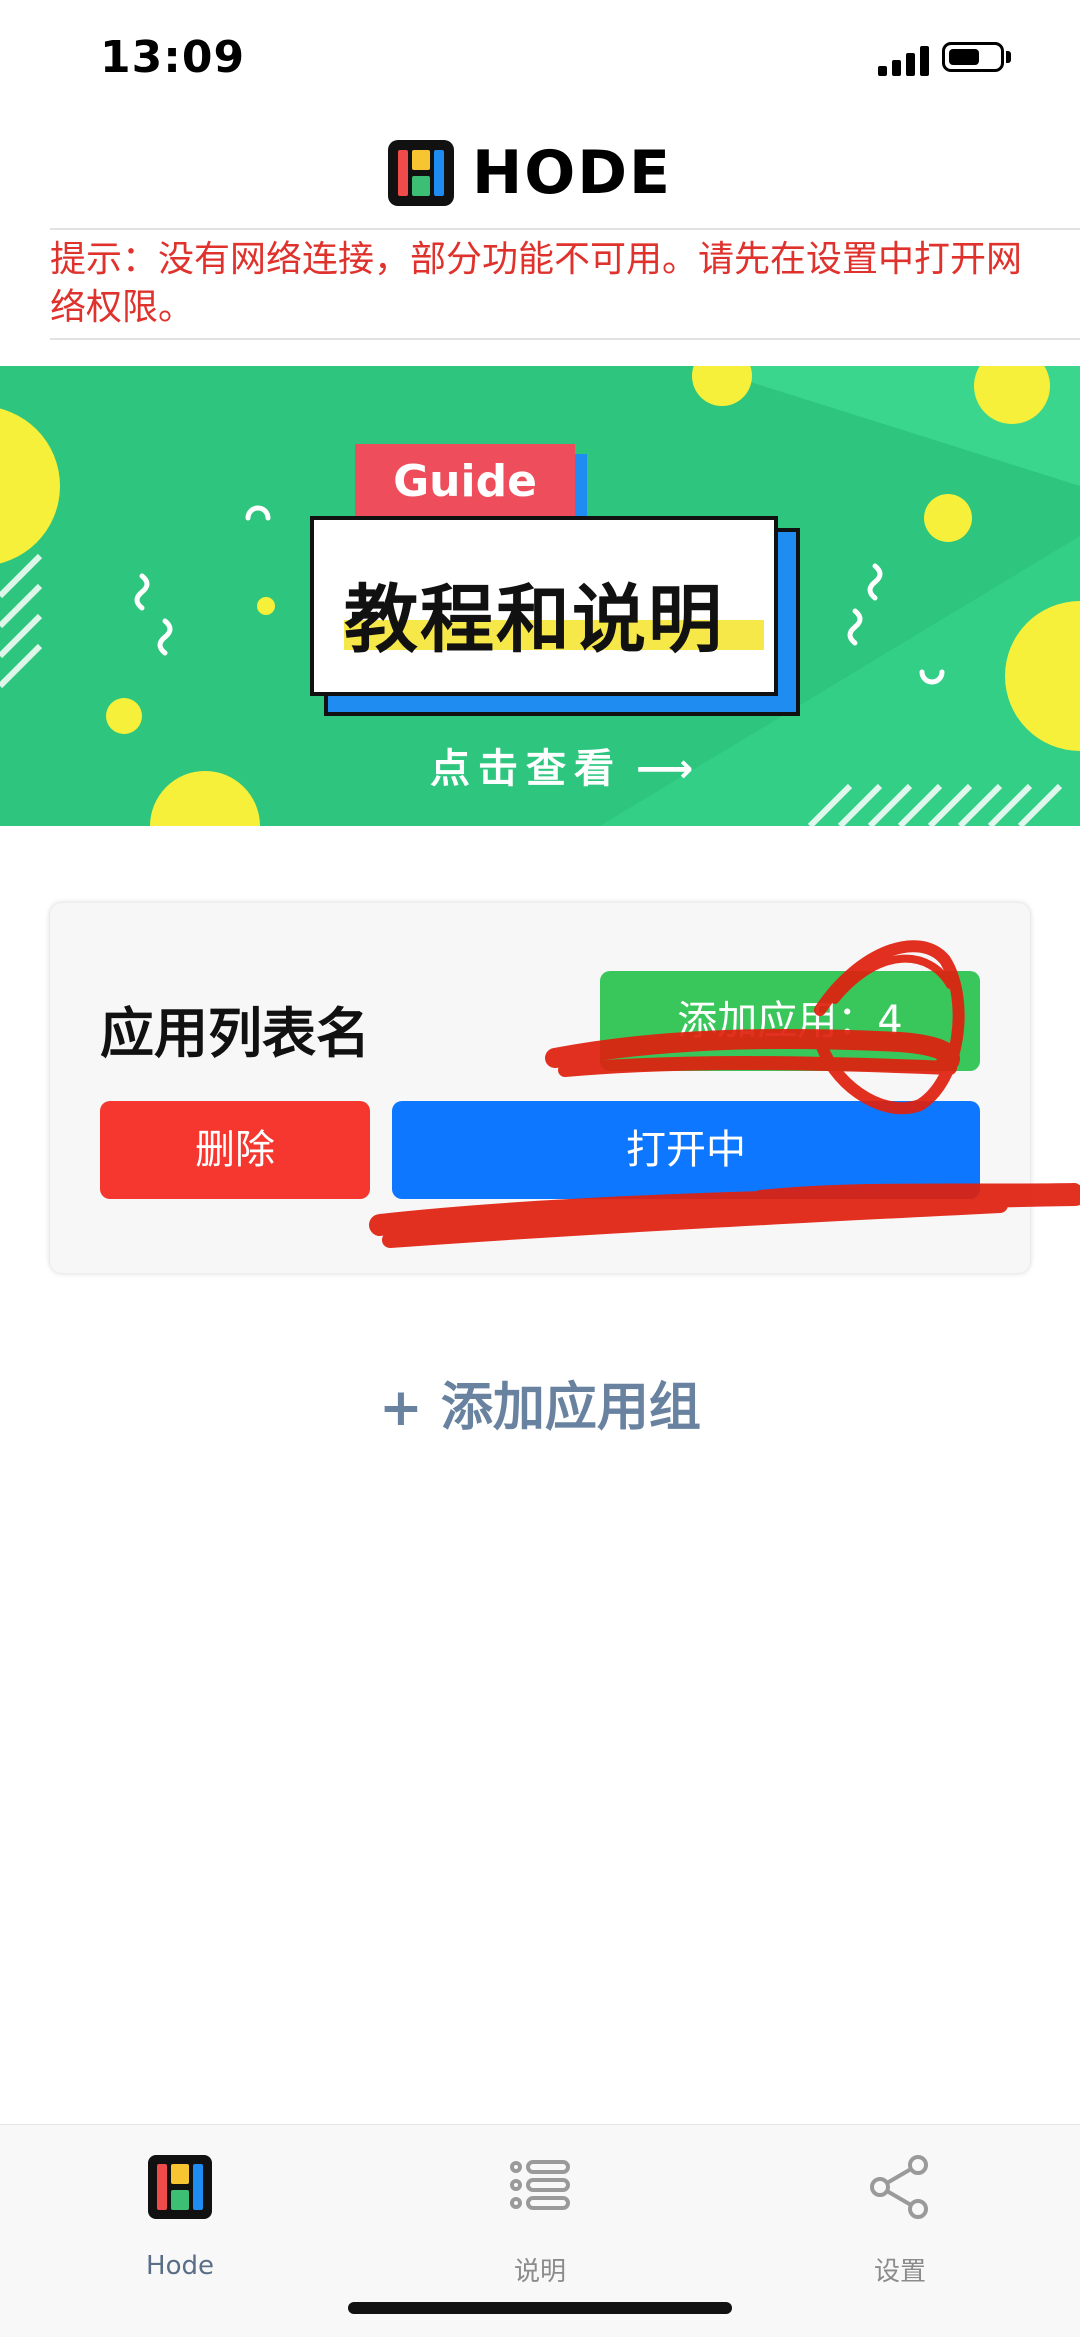  Describe the element at coordinates (536, 283) in the screenshot. I see `network-warning-text: 提示：没有网络连接，部分功能不可用。请先在设置中打开网络权限。` at that location.